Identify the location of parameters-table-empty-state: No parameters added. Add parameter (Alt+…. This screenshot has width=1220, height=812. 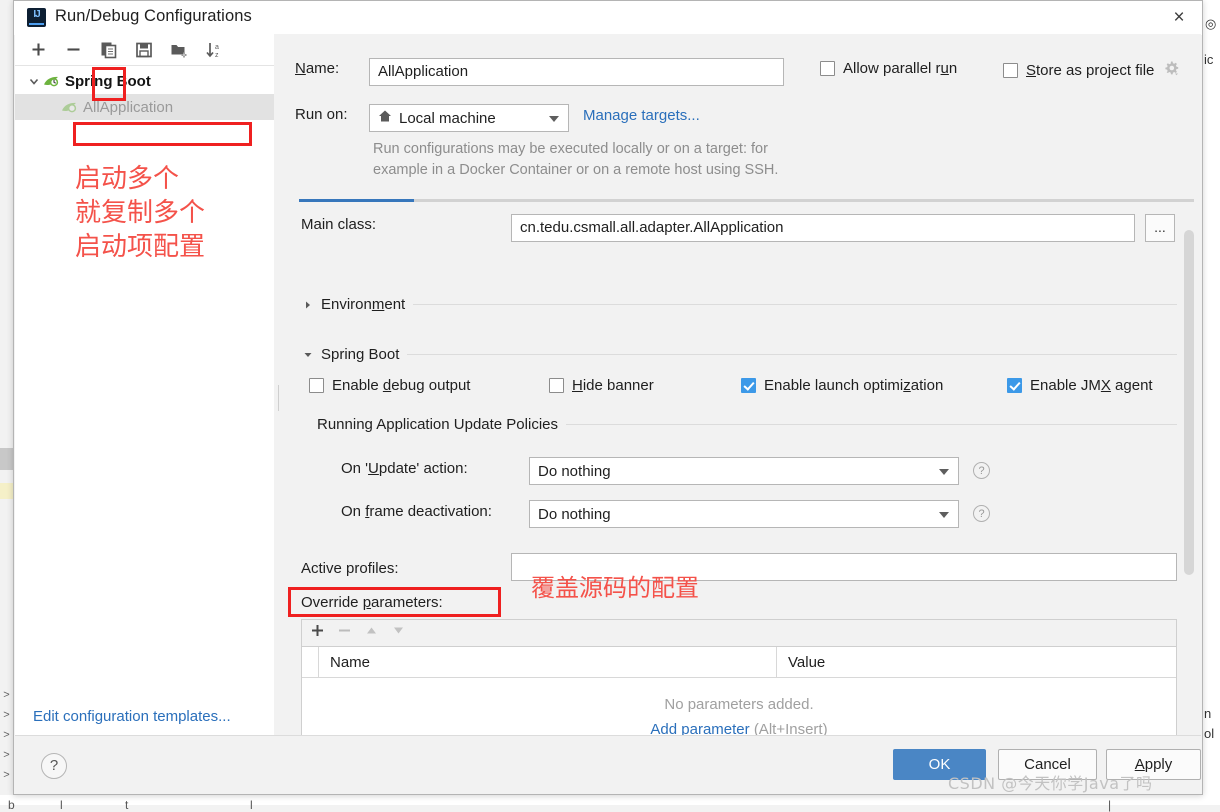
(739, 708).